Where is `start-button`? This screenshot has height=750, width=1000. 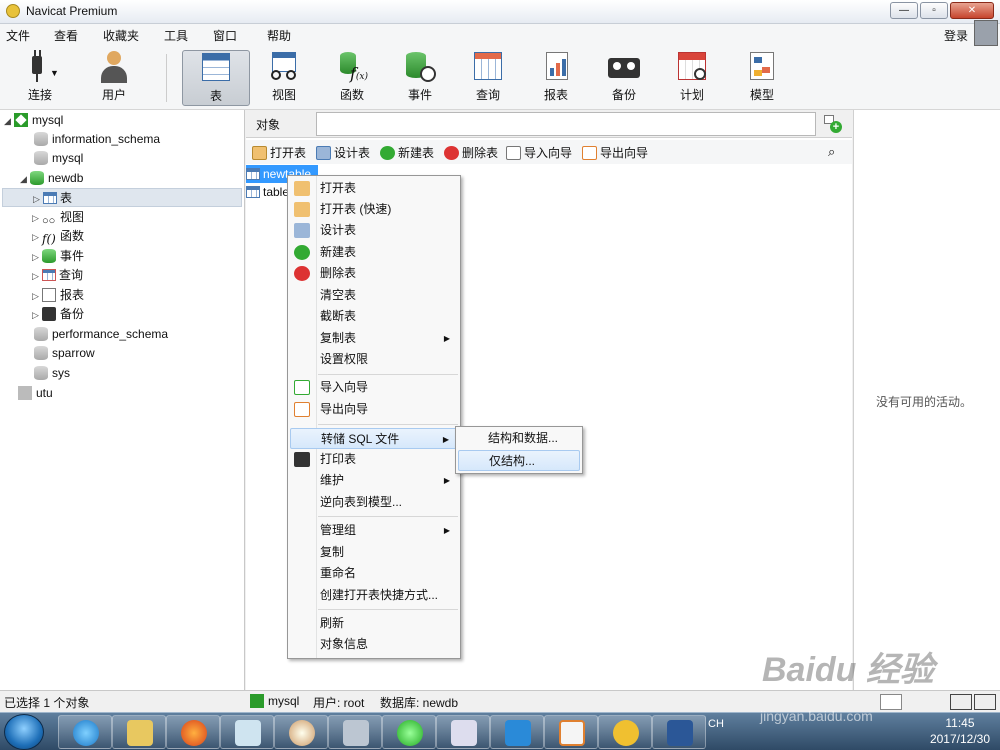 start-button is located at coordinates (24, 732).